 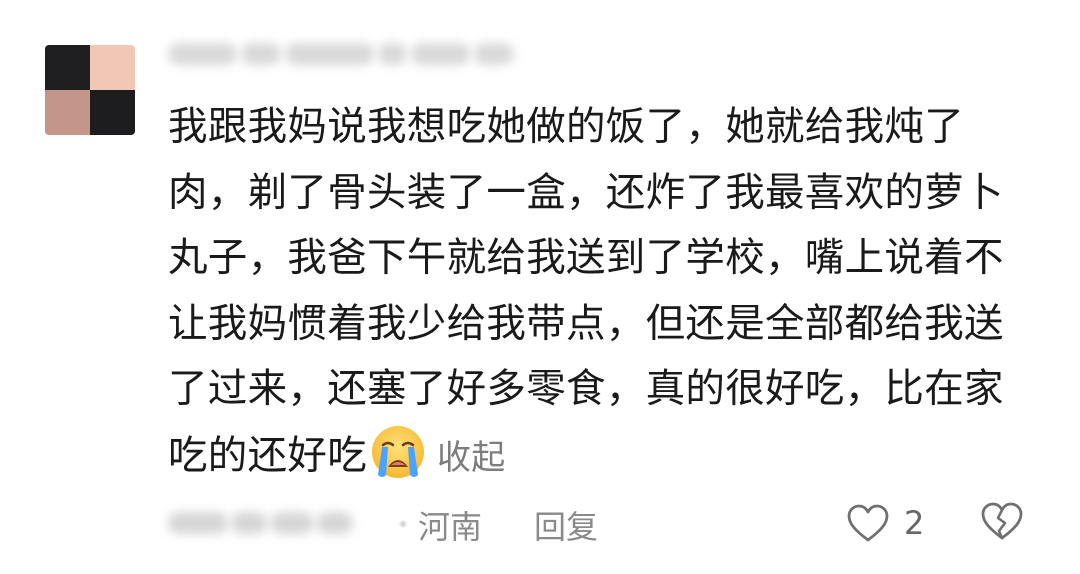 What do you see at coordinates (566, 127) in the screenshot?
I see `comment-line: 我跟我妈说我想吃她做的饭了，她就给我炖了` at bounding box center [566, 127].